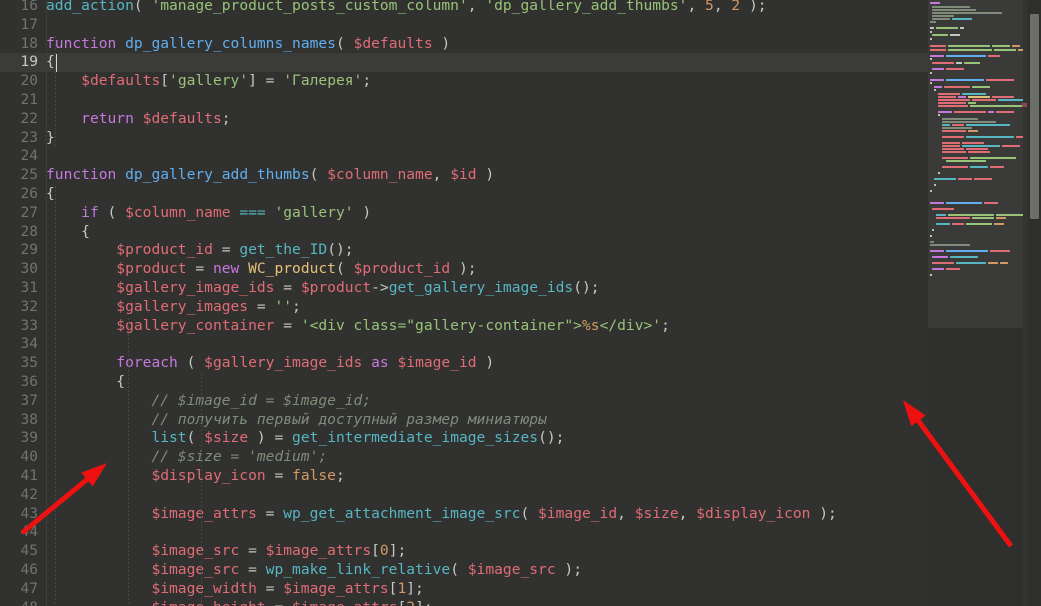 The height and width of the screenshot is (606, 1041). Describe the element at coordinates (204, 513) in the screenshot. I see `code-token-var: $image_attrs` at that location.